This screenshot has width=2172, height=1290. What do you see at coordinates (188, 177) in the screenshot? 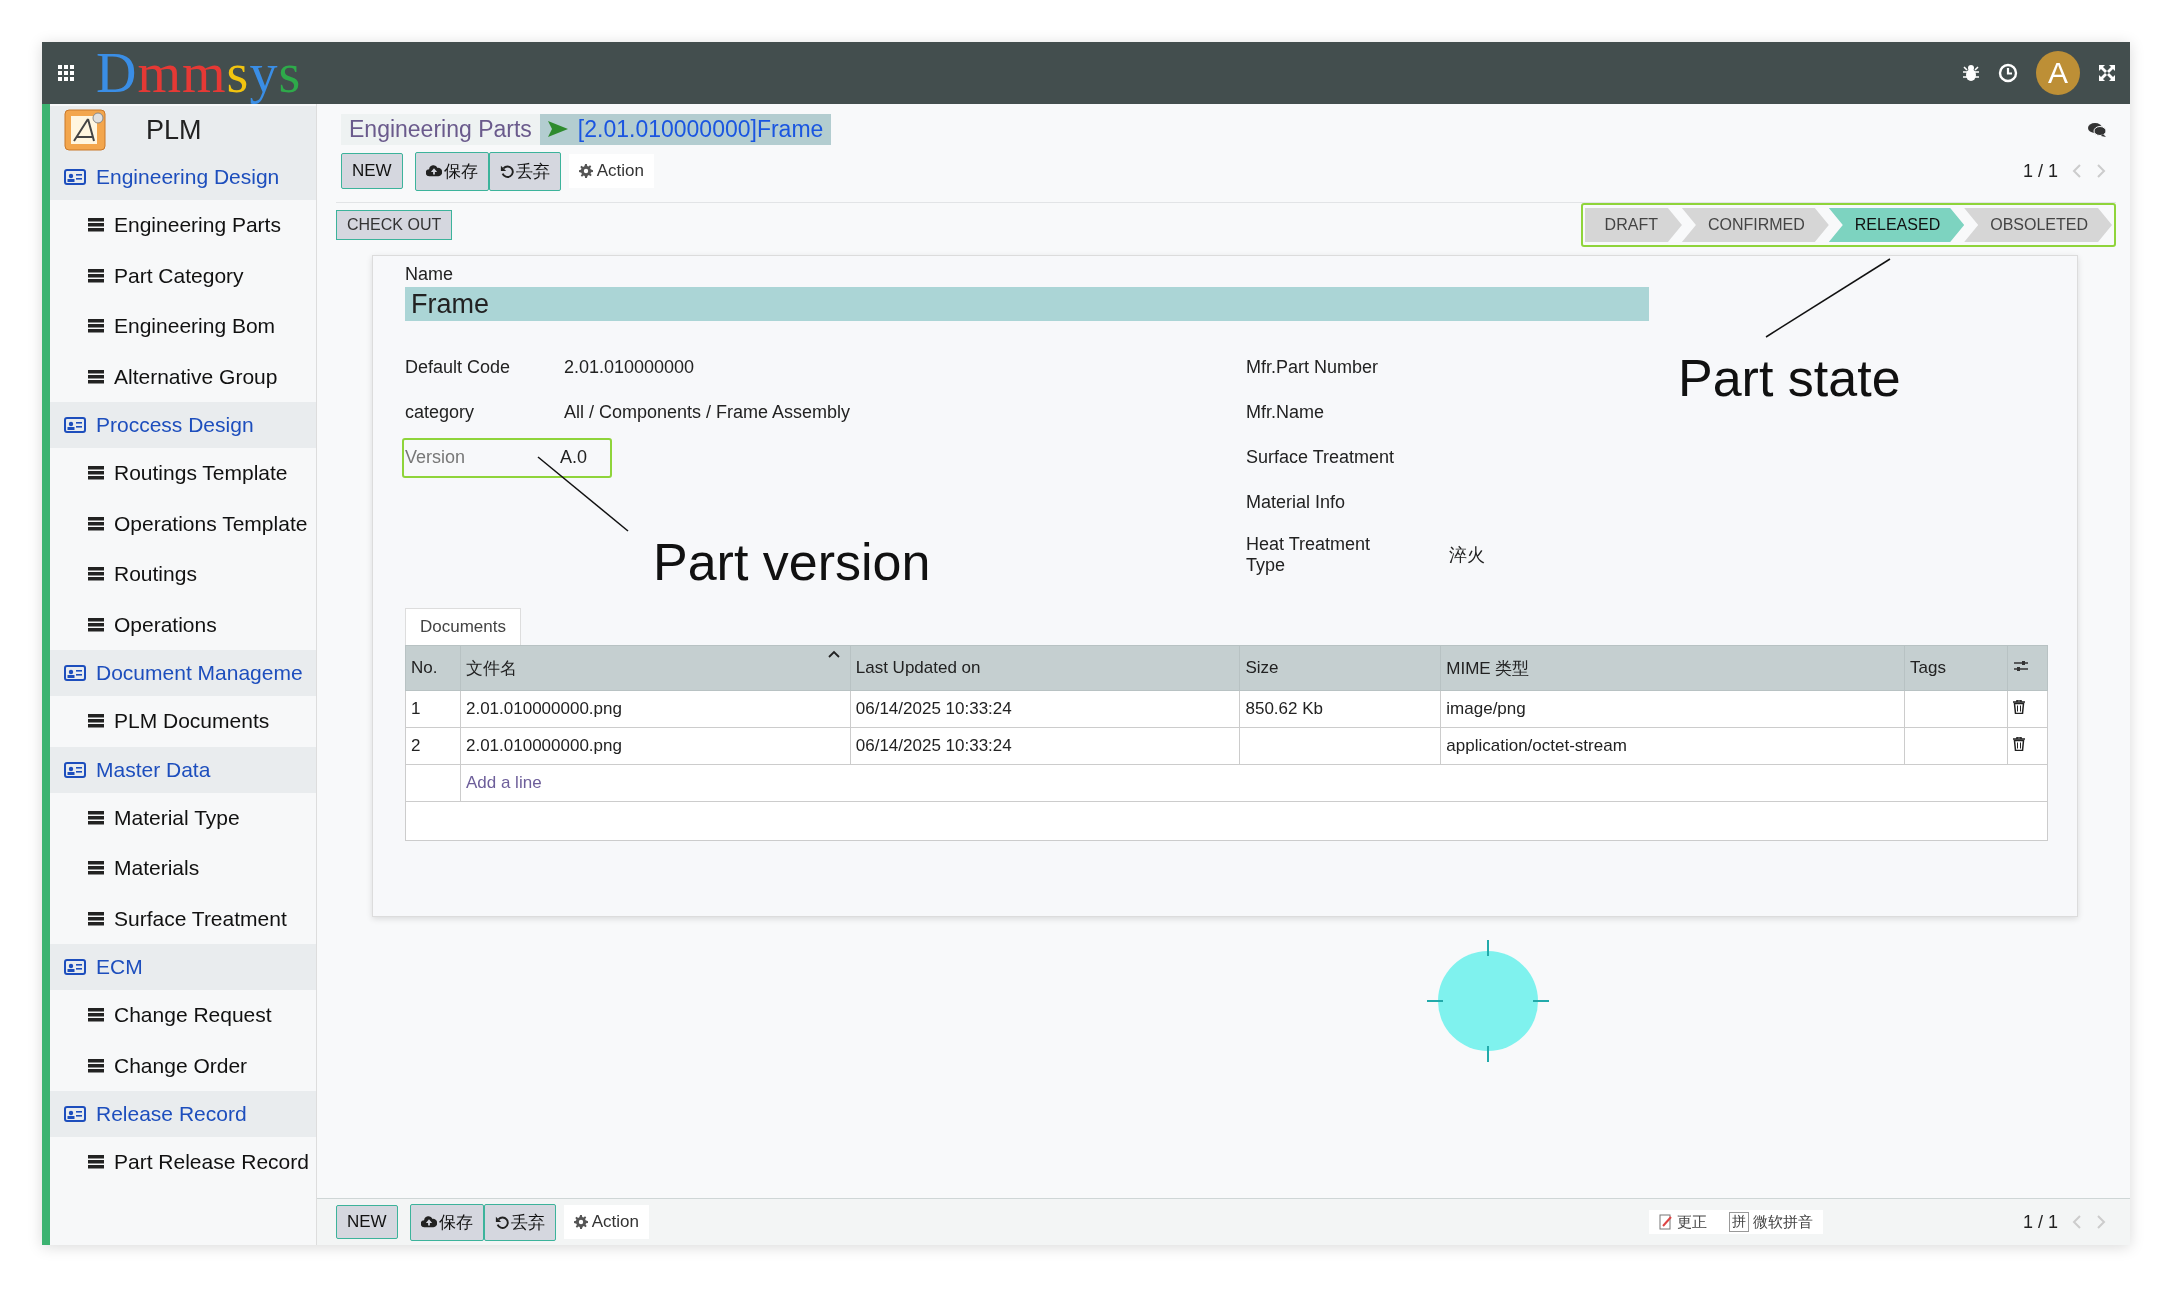
I see `section-label: Engineering Design` at bounding box center [188, 177].